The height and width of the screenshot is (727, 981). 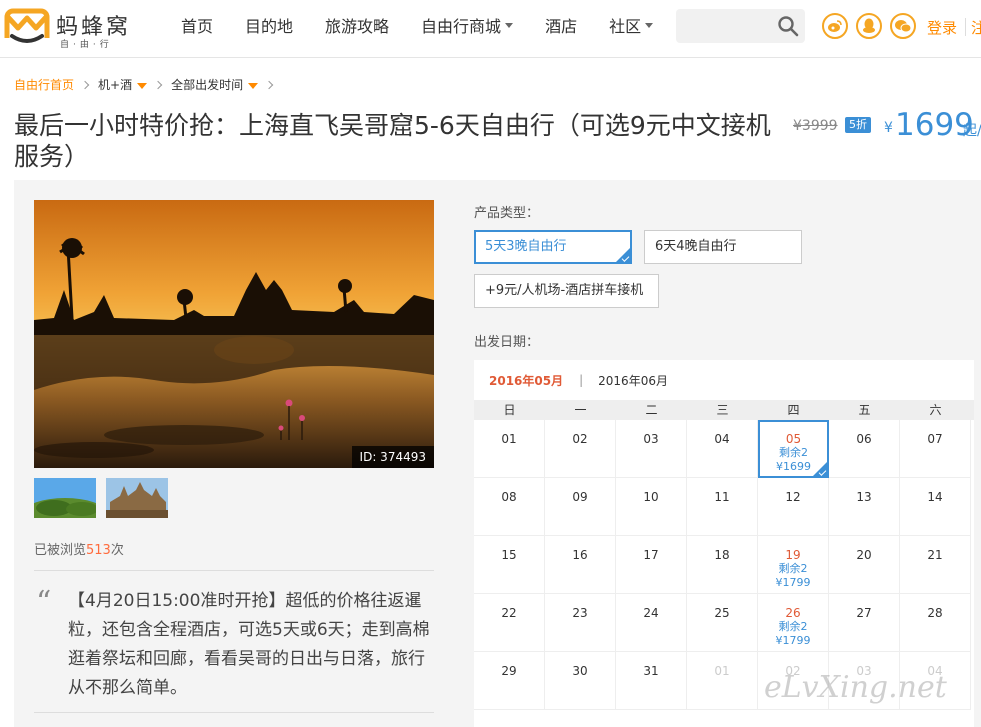 What do you see at coordinates (815, 126) in the screenshot?
I see `original-price: ¥3999` at bounding box center [815, 126].